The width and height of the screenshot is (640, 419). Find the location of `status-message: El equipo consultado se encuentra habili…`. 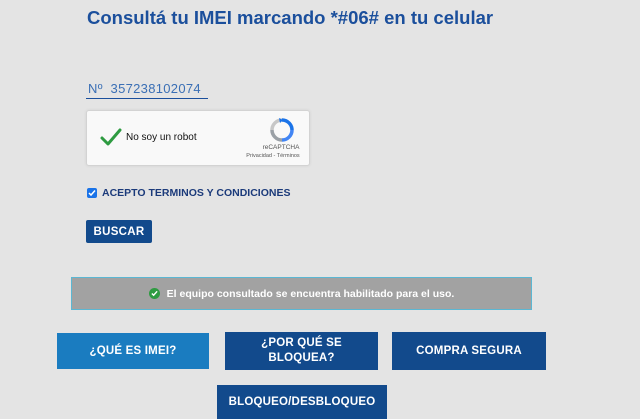

status-message: El equipo consultado se encuentra habili… is located at coordinates (310, 293).